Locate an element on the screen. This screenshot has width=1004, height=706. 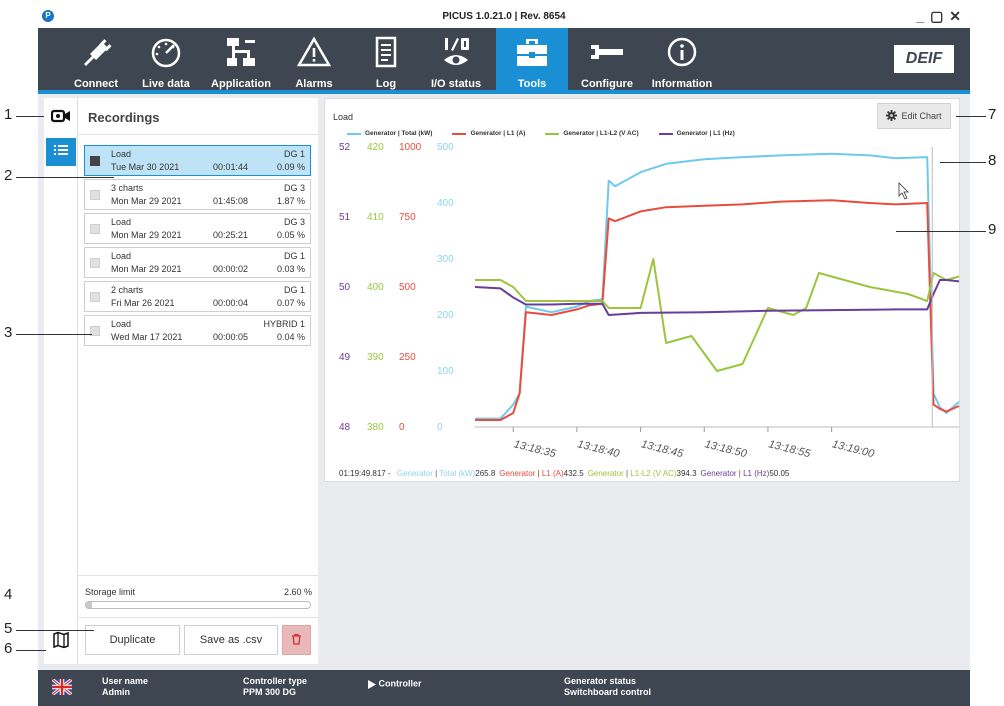
y-tick-label: 300 is located at coordinates (445, 259).